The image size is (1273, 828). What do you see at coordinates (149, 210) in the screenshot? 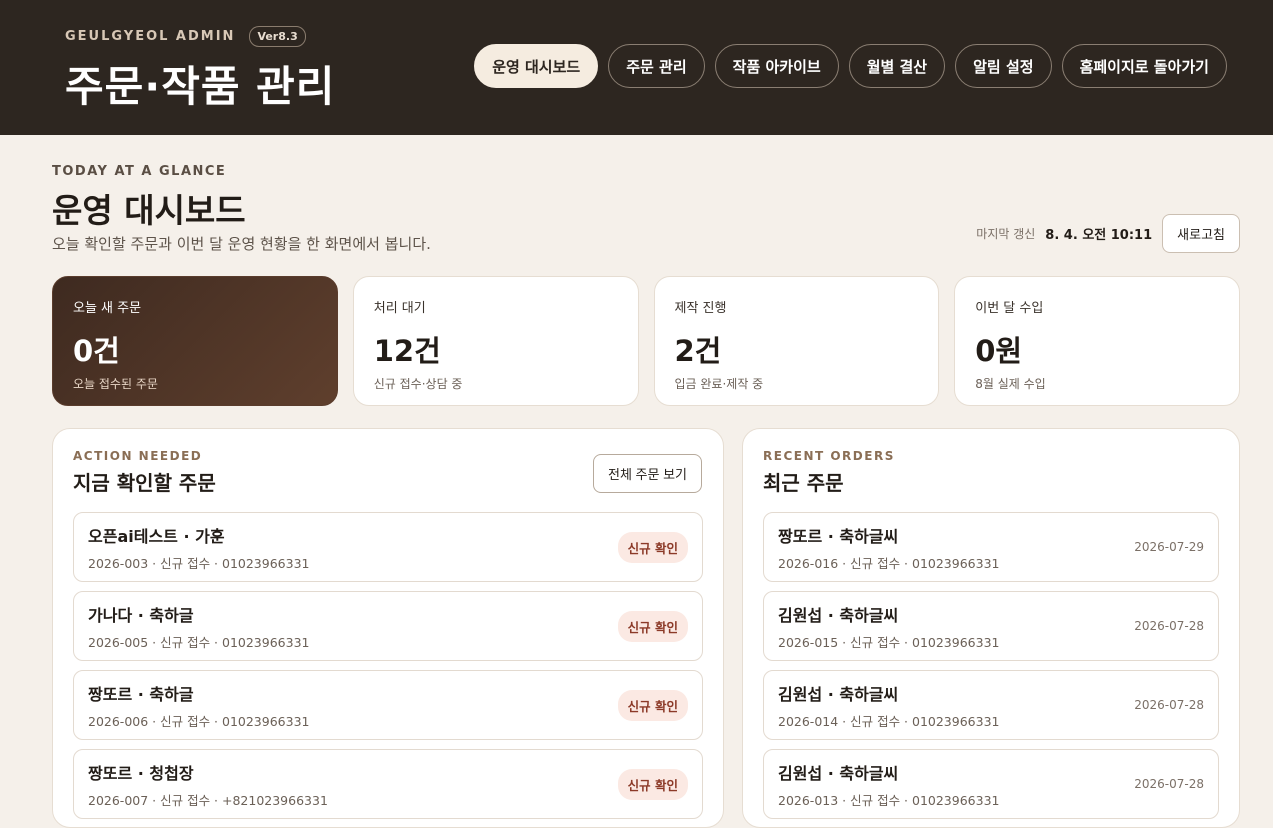
I see `page-title: 운영 대시보드` at bounding box center [149, 210].